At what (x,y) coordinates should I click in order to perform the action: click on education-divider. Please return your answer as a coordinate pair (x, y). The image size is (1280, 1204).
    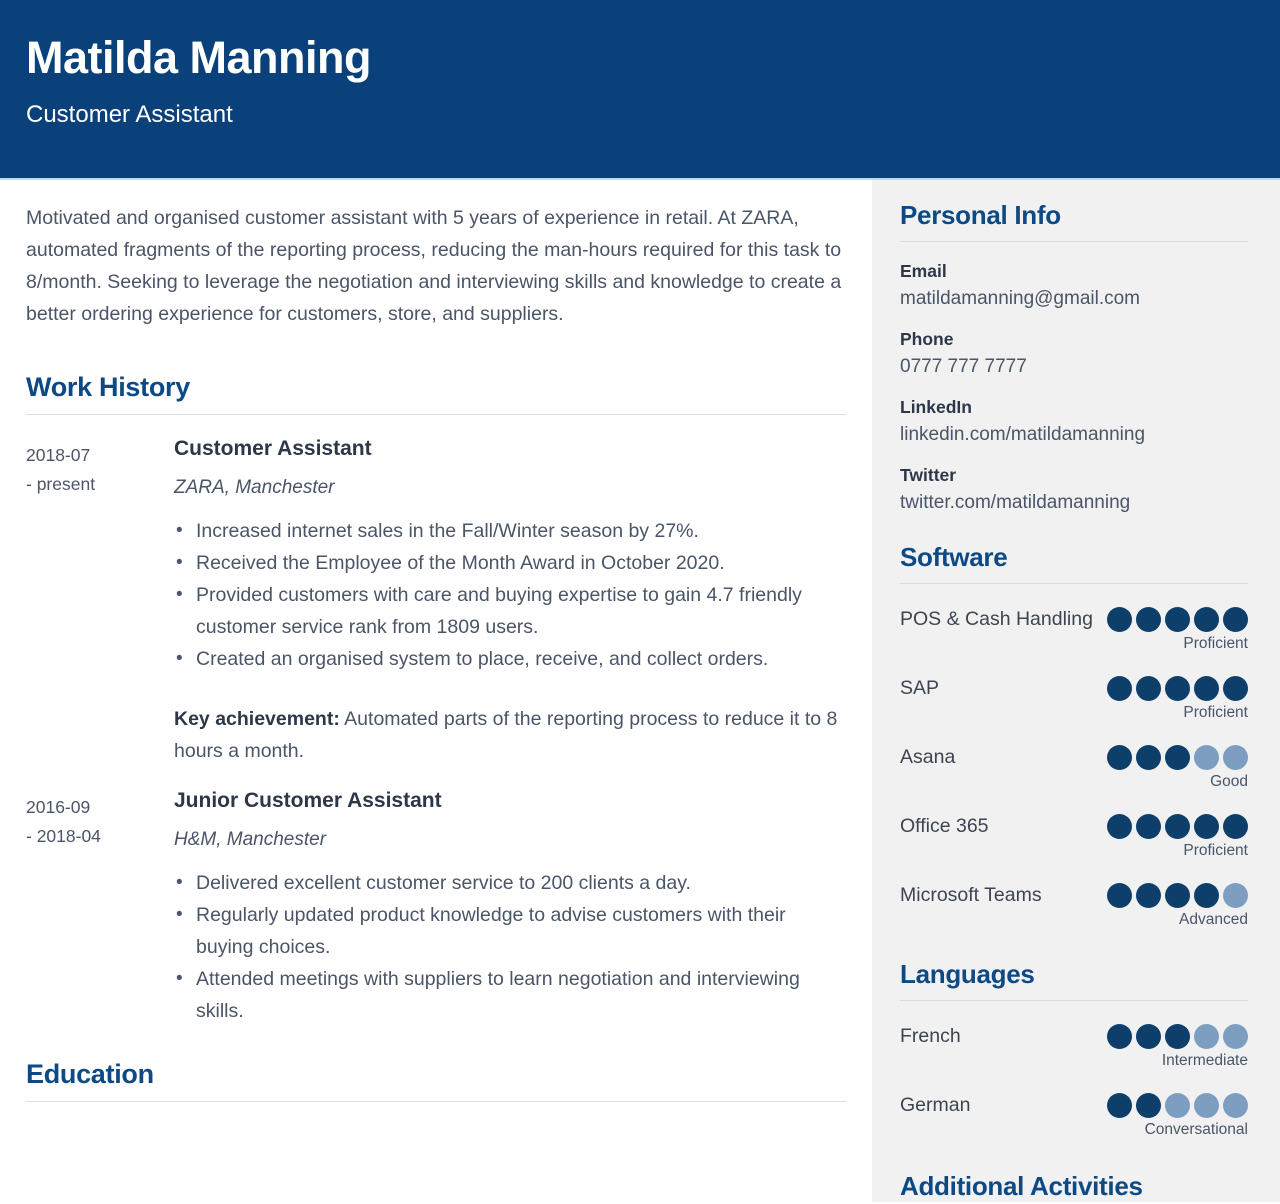
    Looking at the image, I should click on (436, 1101).